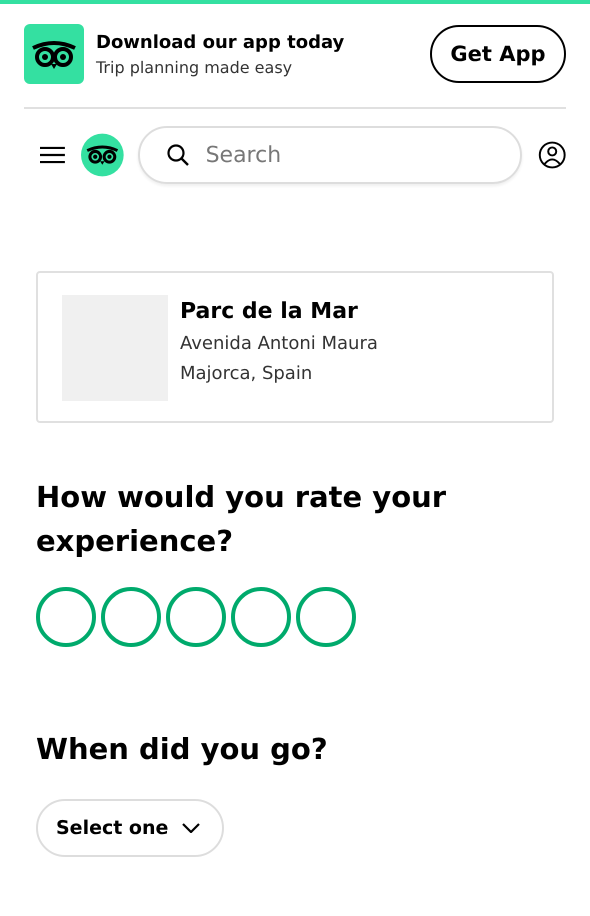 Image resolution: width=590 pixels, height=916 pixels. I want to click on app-logo-icon, so click(54, 54).